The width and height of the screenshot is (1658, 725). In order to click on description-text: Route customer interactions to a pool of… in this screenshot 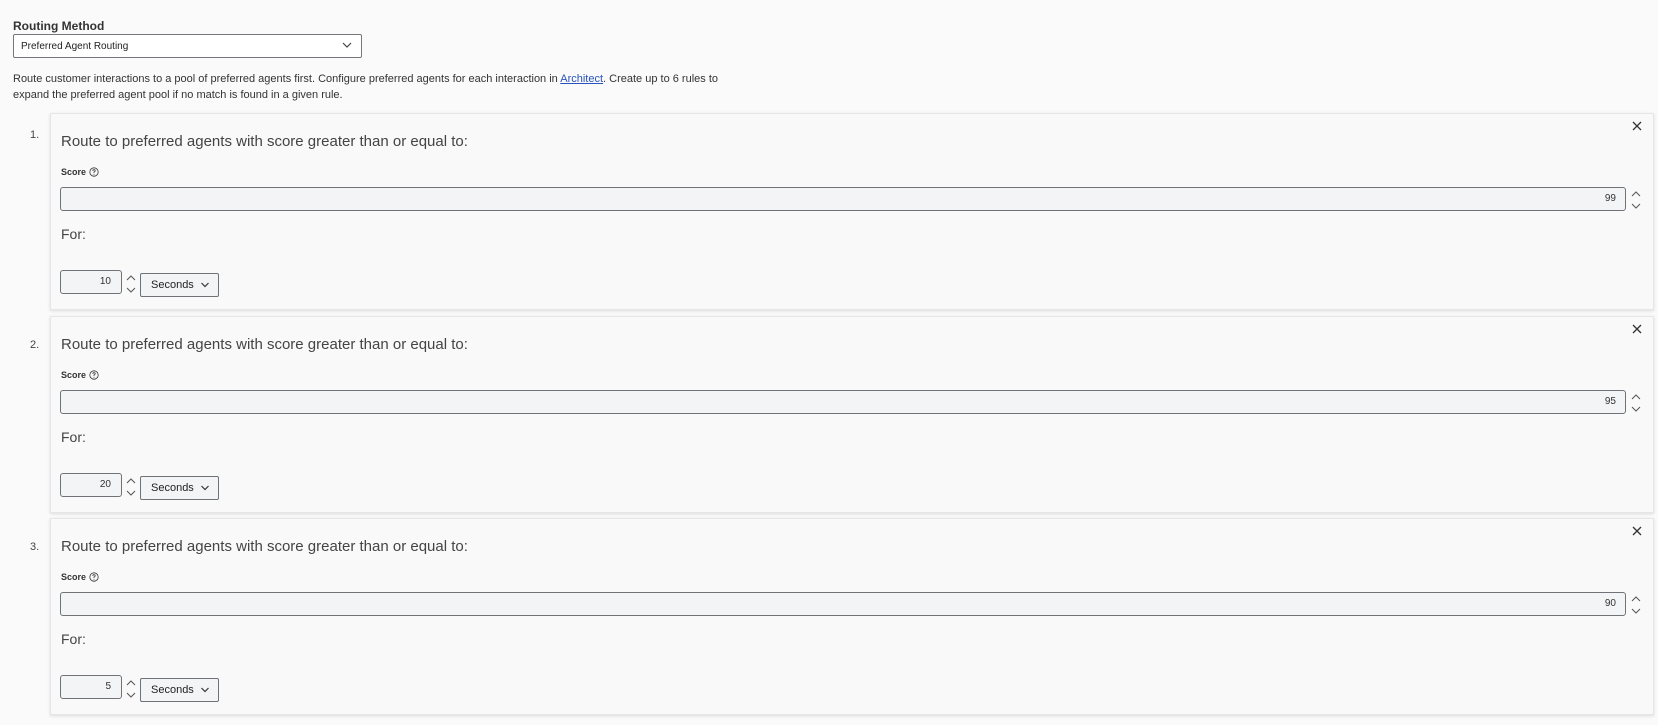, I will do `click(287, 79)`.